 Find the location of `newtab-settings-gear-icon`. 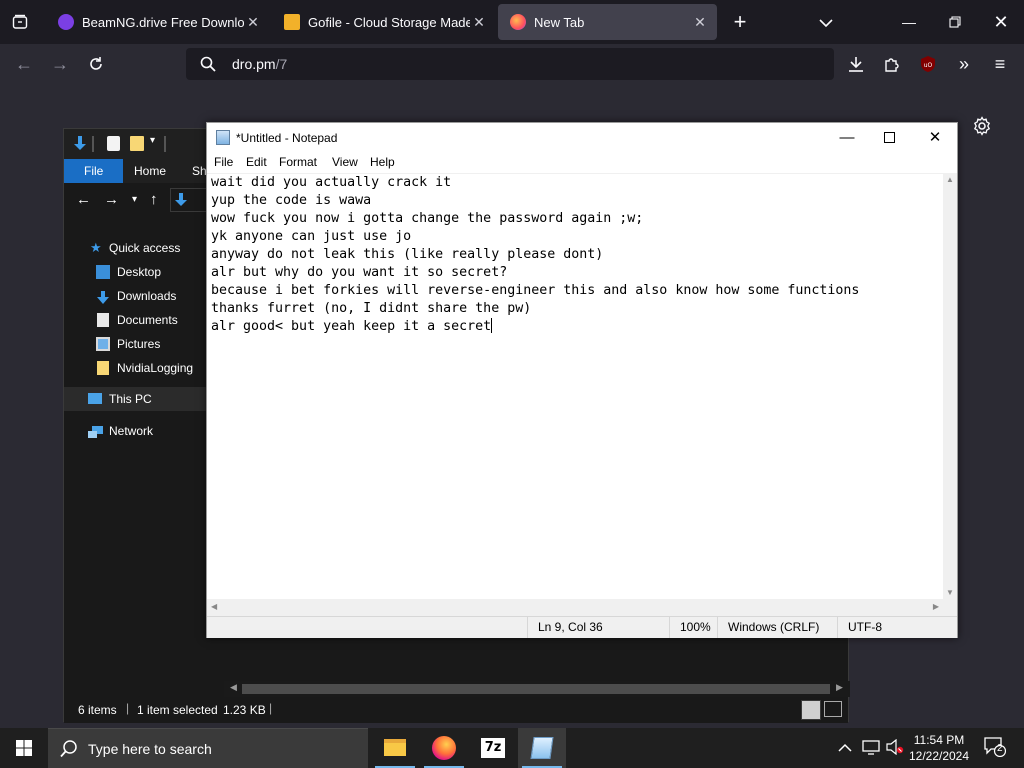

newtab-settings-gear-icon is located at coordinates (982, 128).